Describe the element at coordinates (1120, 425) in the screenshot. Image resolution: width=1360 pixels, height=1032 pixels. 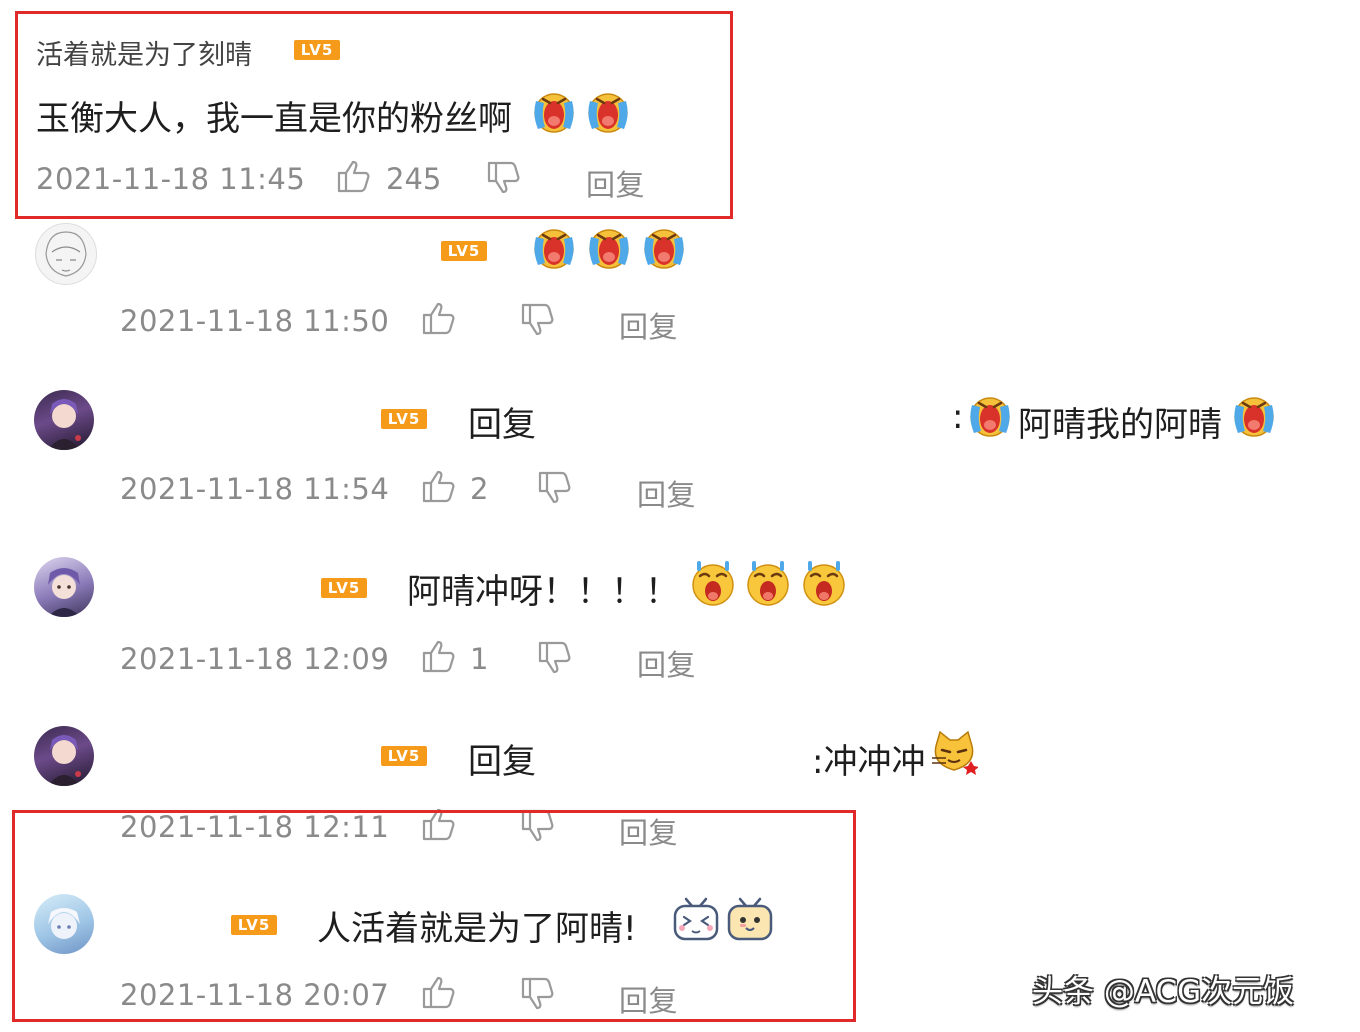
I see `comment-text: 阿晴我的阿晴` at that location.